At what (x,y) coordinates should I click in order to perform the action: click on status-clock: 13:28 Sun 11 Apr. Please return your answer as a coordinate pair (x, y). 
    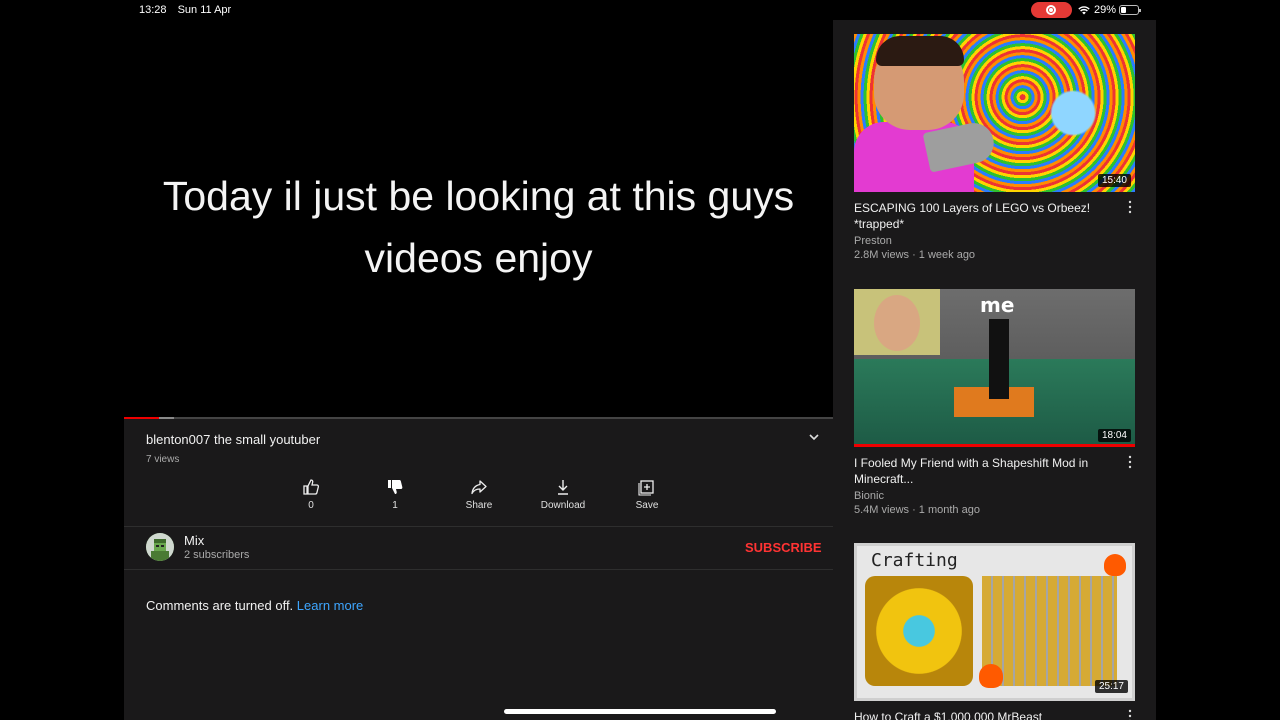
    Looking at the image, I should click on (189, 10).